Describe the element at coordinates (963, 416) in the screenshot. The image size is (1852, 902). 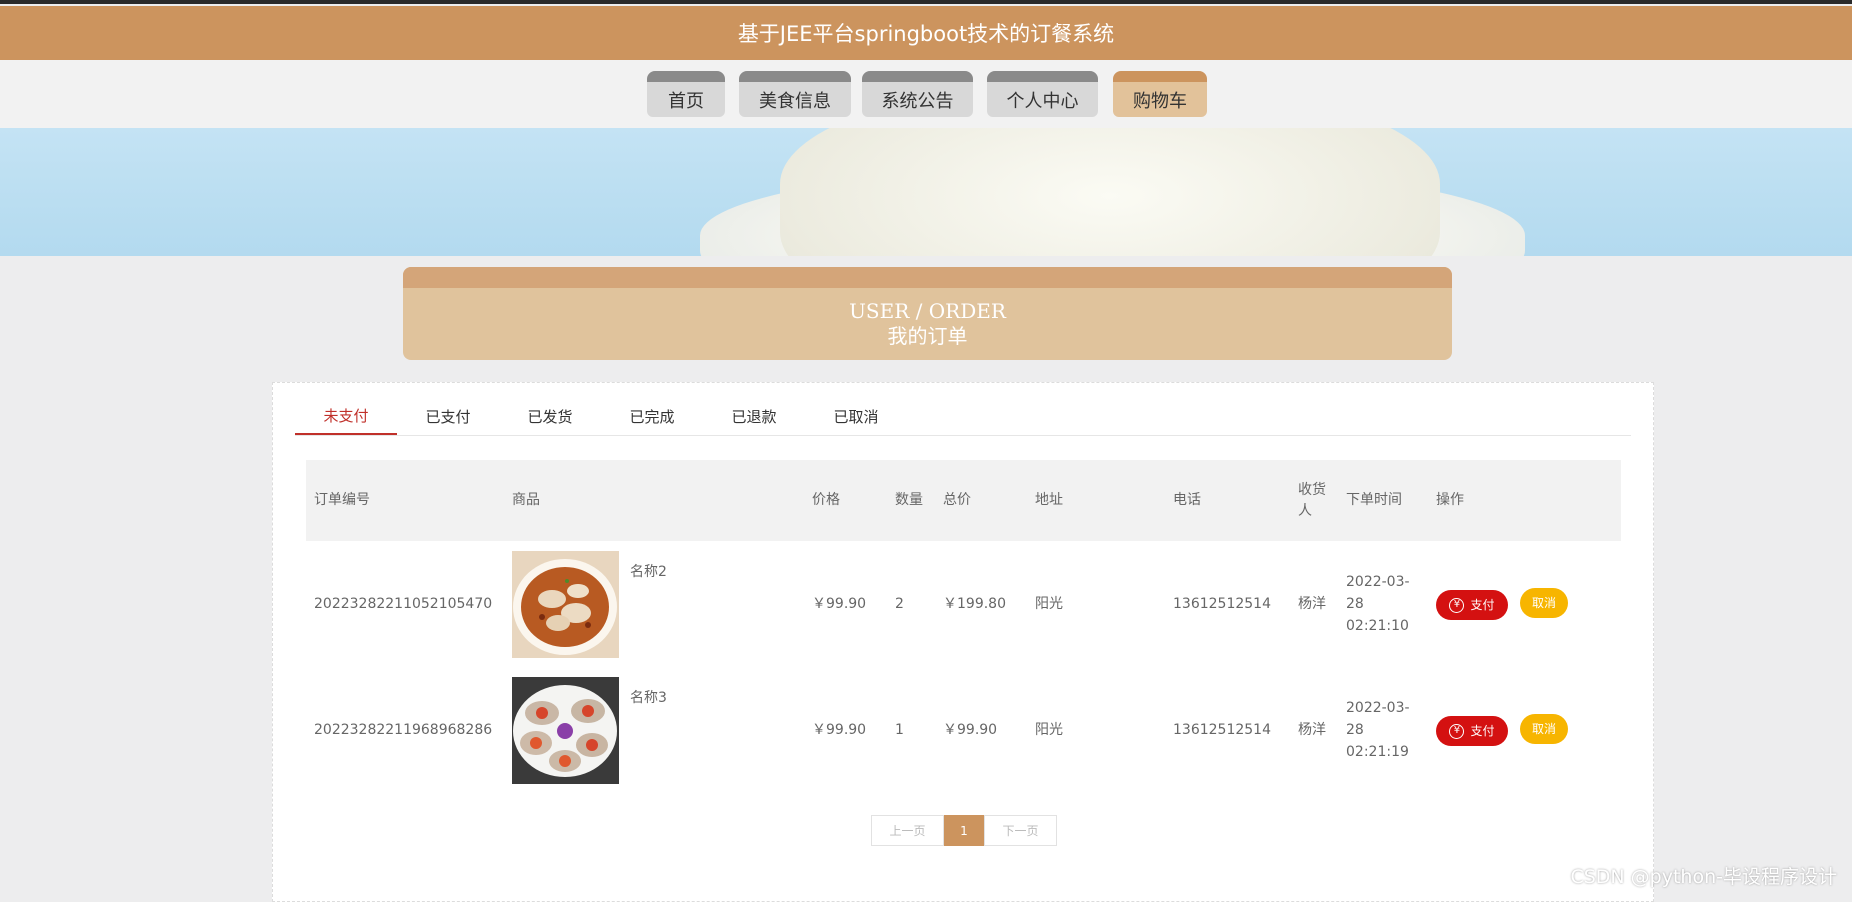
I see `order-status-tabs: 未支付 已支付 已发货 已完成 已退款 已取消` at that location.